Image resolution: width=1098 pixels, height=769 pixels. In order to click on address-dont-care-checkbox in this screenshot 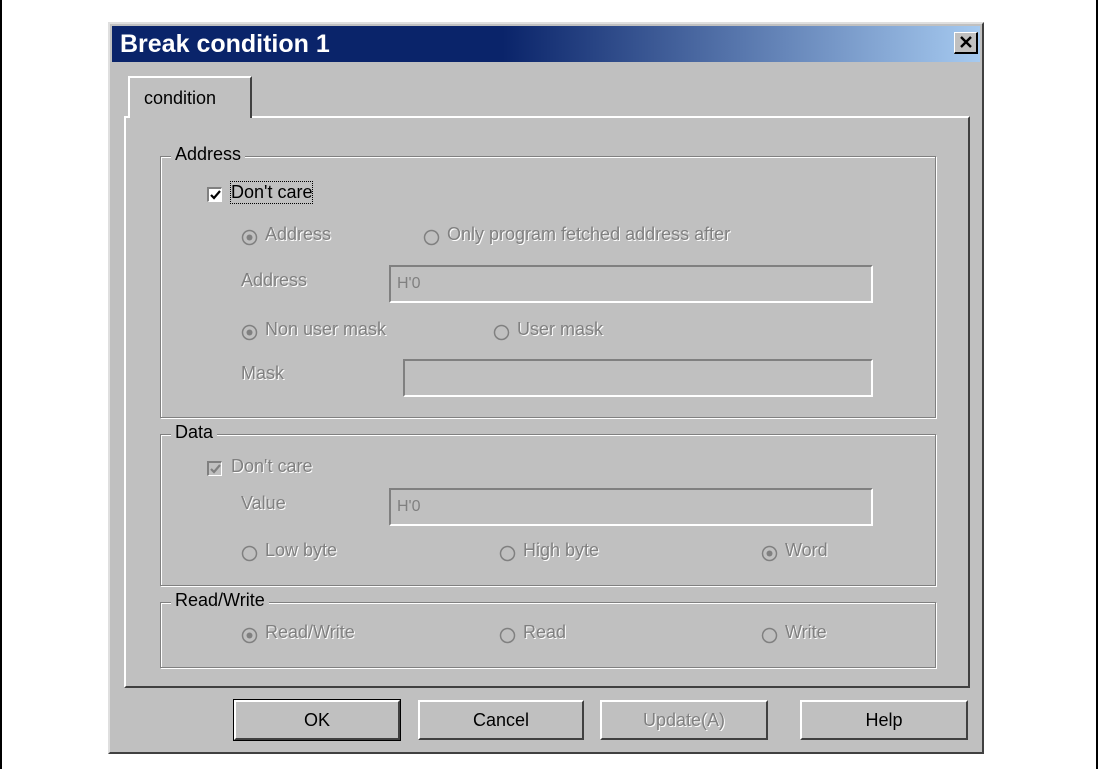, I will do `click(214, 194)`.